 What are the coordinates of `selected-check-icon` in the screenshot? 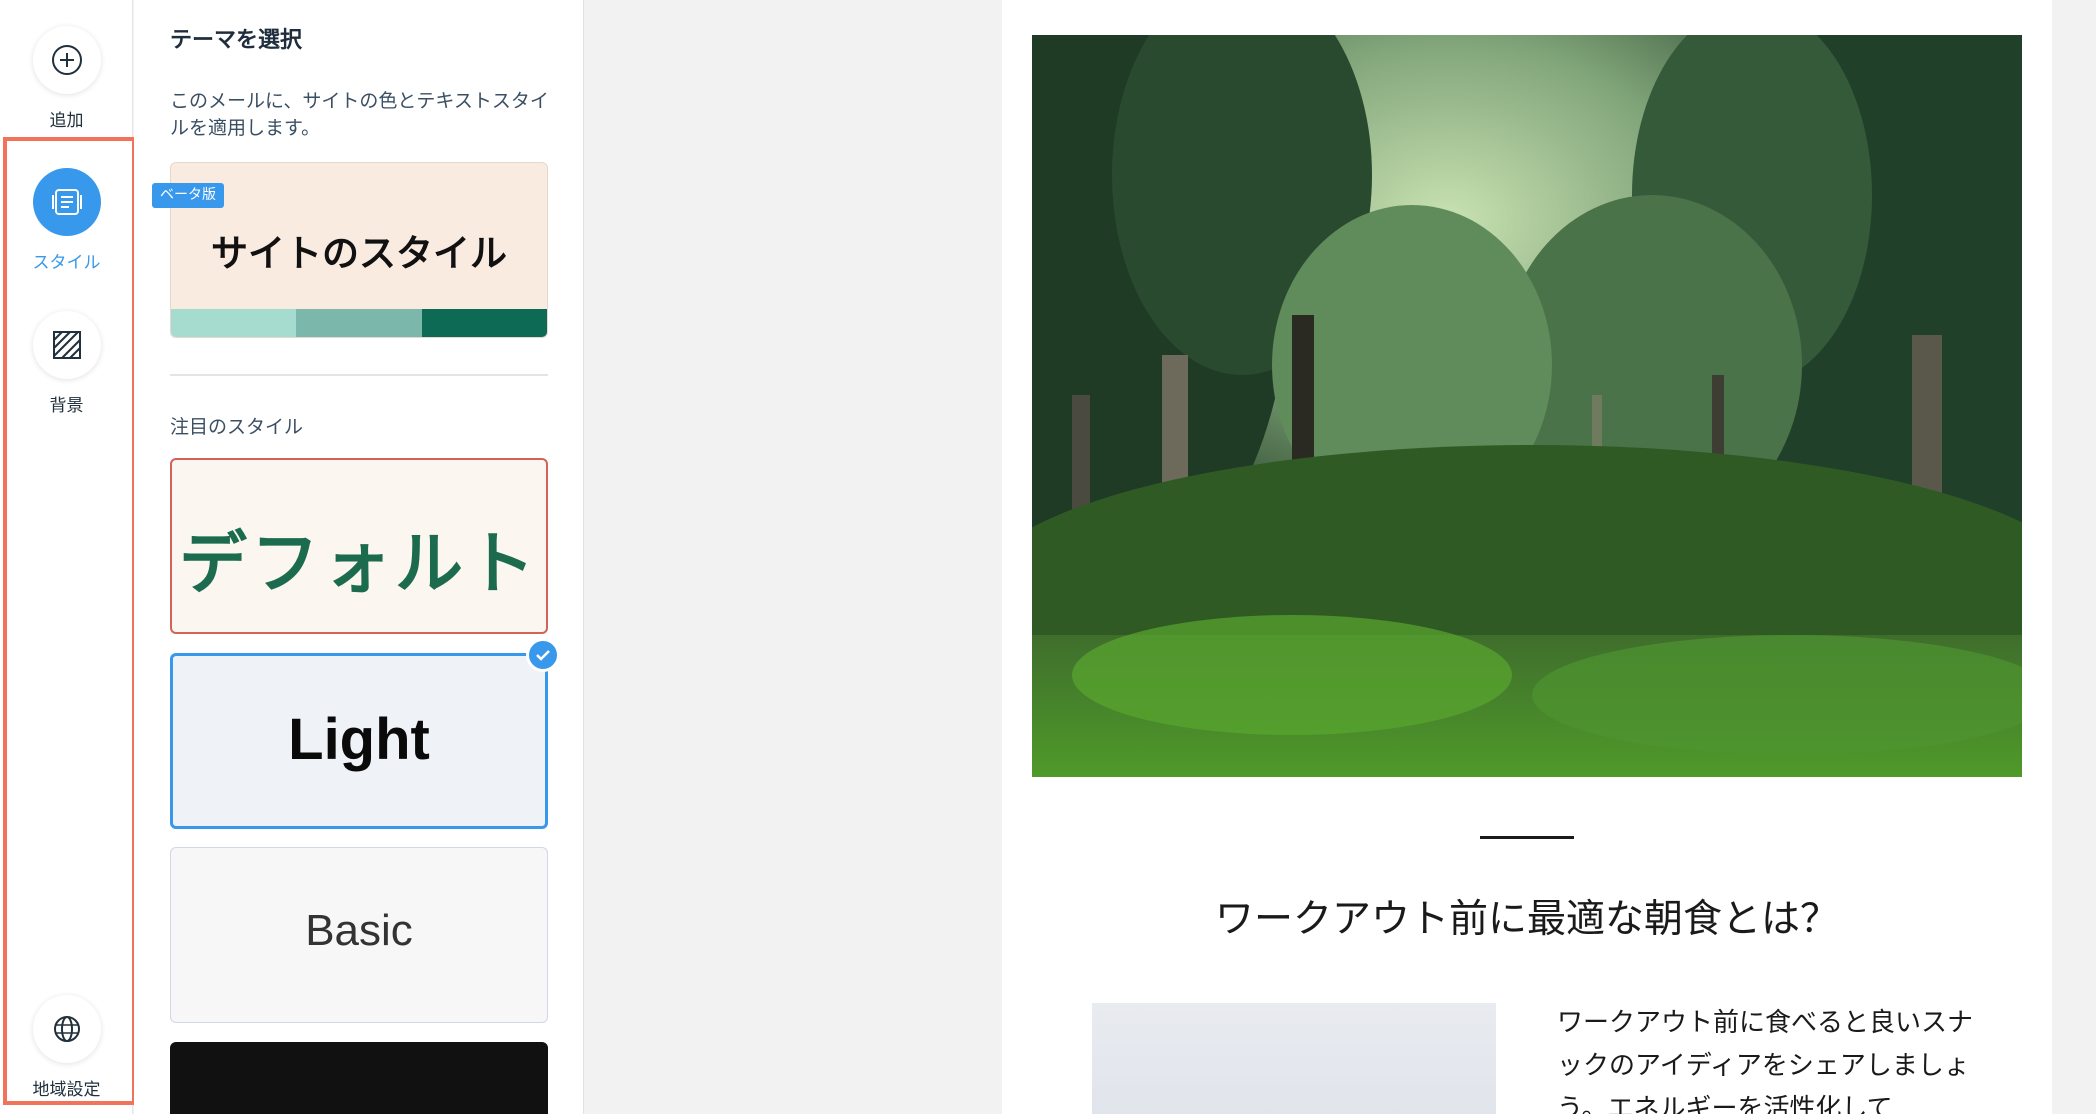 It's located at (543, 655).